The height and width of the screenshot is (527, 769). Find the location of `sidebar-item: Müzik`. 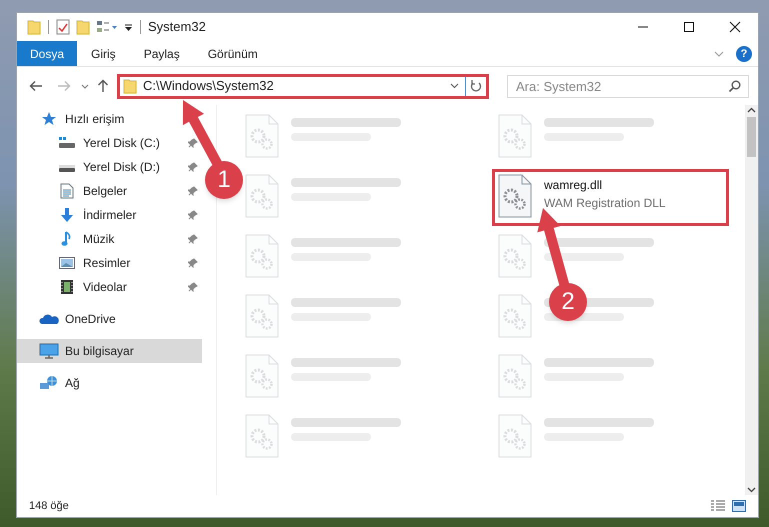

sidebar-item: Müzik is located at coordinates (109, 239).